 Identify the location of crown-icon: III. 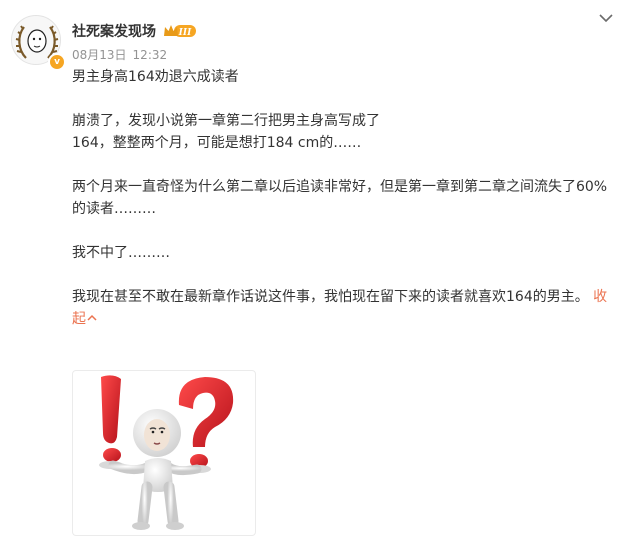
(180, 31).